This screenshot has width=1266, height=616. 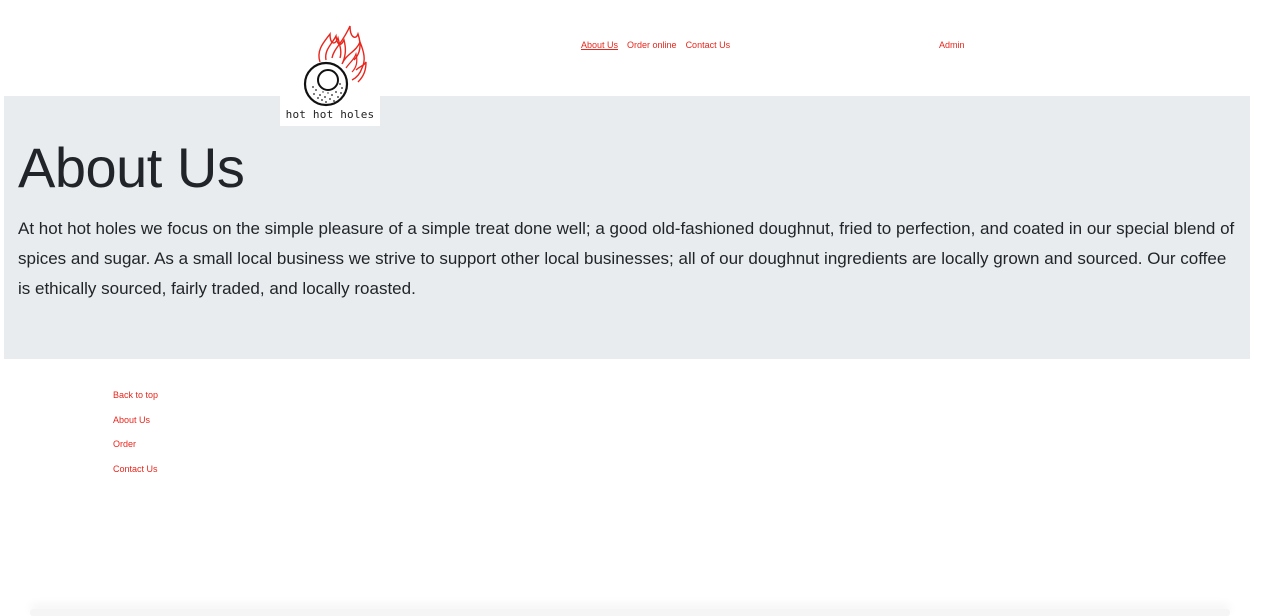 What do you see at coordinates (131, 167) in the screenshot?
I see `page-title: About Us` at bounding box center [131, 167].